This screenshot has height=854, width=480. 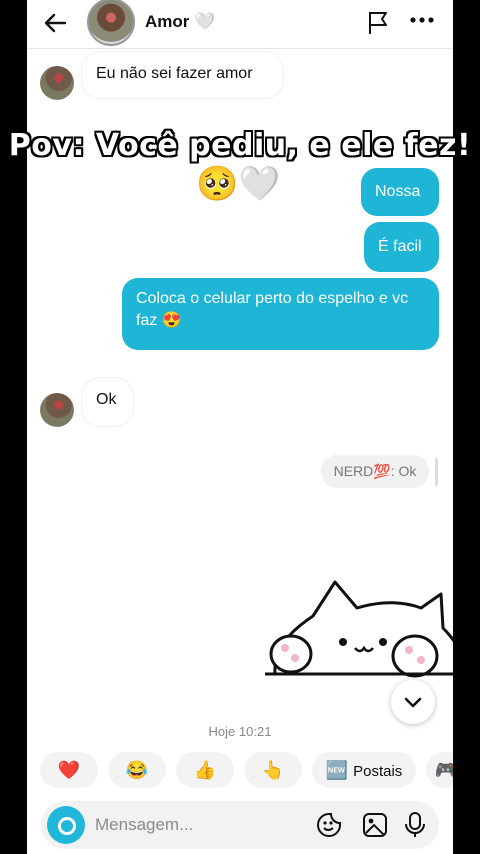 I want to click on heart-icon: ❤️, so click(x=69, y=770).